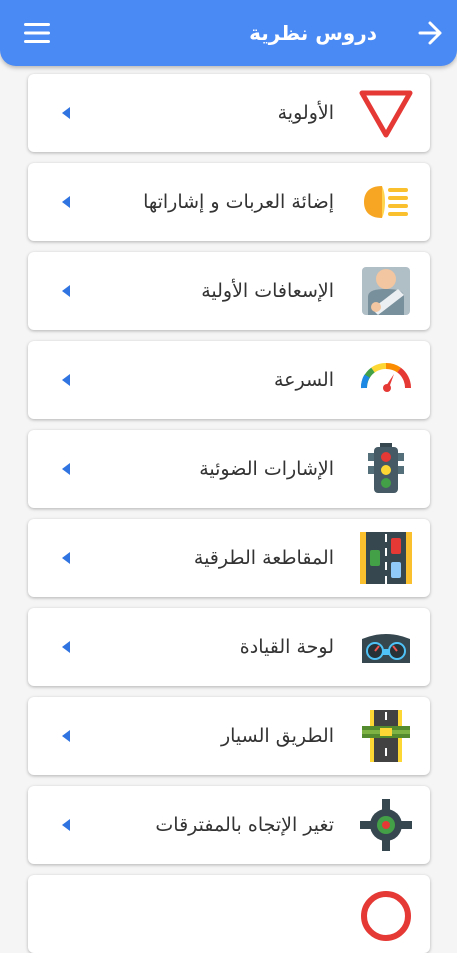  Describe the element at coordinates (386, 648) in the screenshot. I see `dashboard-icon` at that location.